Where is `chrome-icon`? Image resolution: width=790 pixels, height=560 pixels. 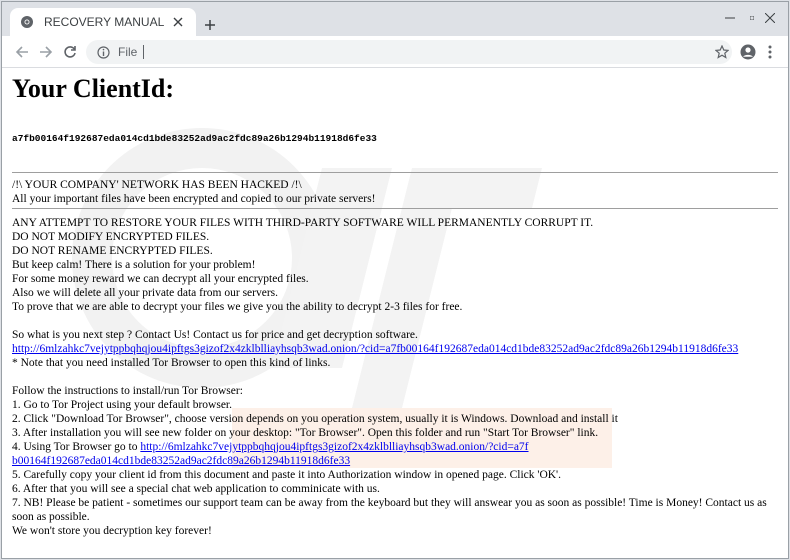
chrome-icon is located at coordinates (27, 22).